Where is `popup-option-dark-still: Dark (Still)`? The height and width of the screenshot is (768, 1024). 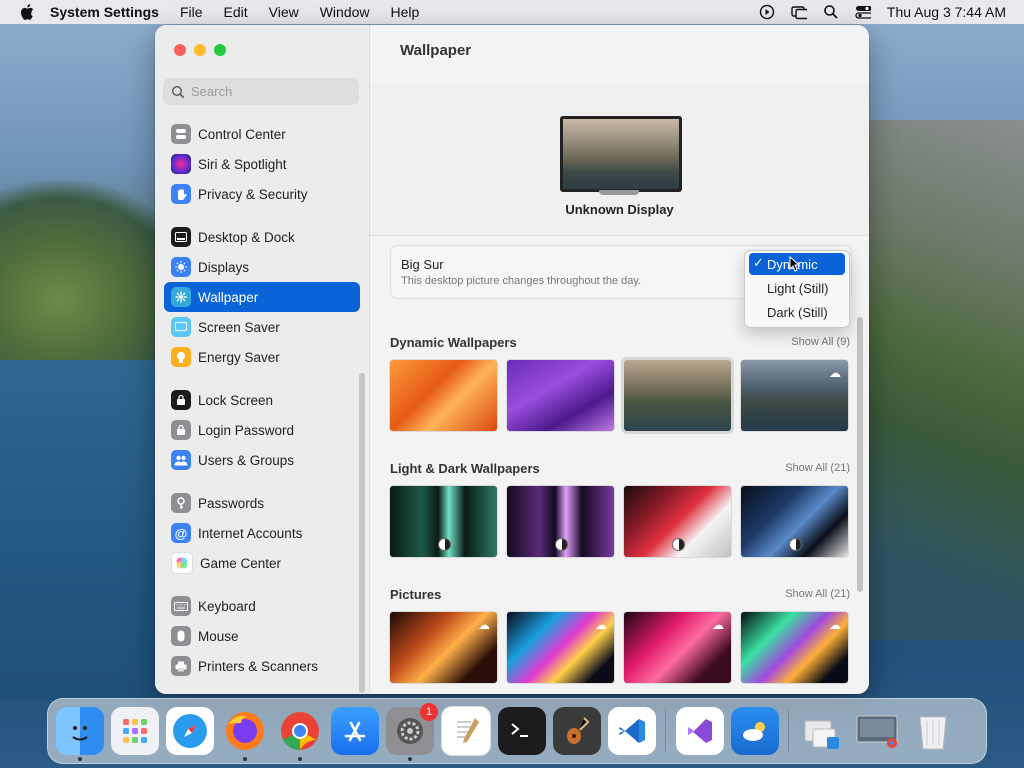 popup-option-dark-still: Dark (Still) is located at coordinates (797, 312).